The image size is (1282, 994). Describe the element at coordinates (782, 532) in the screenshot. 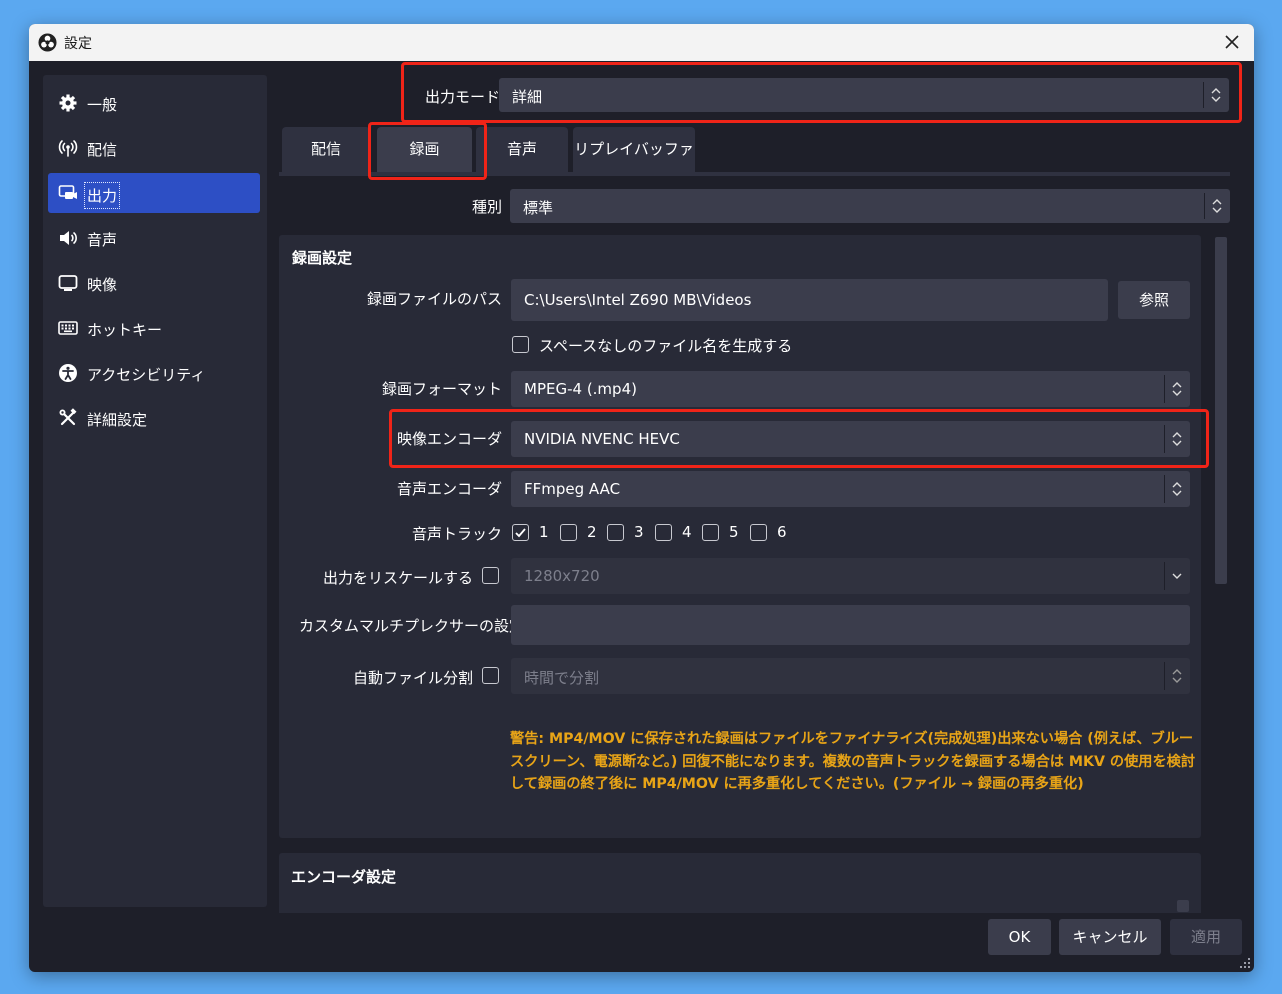

I see `audio-track-number: 6` at that location.